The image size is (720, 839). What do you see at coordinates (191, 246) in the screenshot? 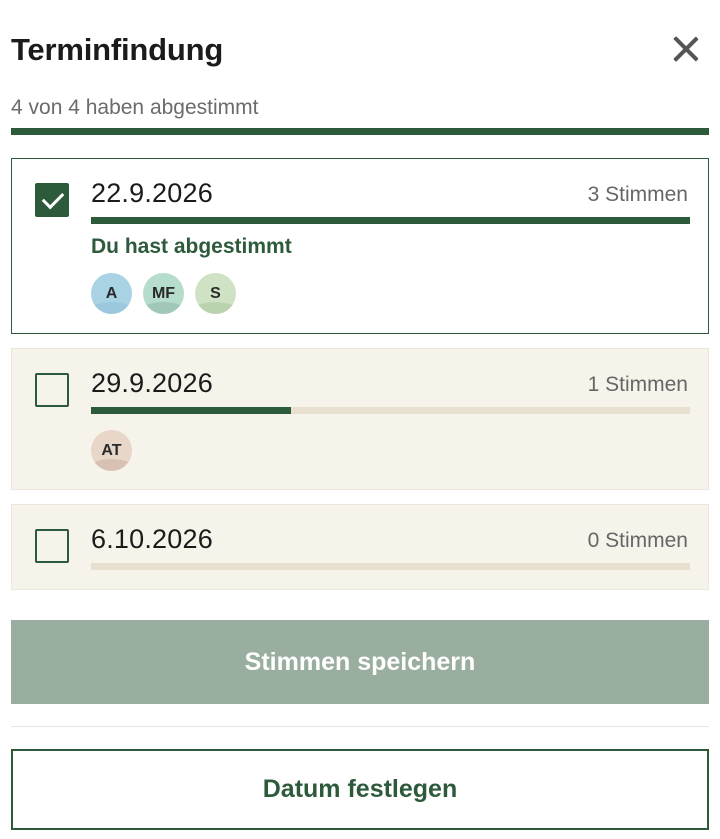
I see `you-voted-label: Du hast abgestimmt` at bounding box center [191, 246].